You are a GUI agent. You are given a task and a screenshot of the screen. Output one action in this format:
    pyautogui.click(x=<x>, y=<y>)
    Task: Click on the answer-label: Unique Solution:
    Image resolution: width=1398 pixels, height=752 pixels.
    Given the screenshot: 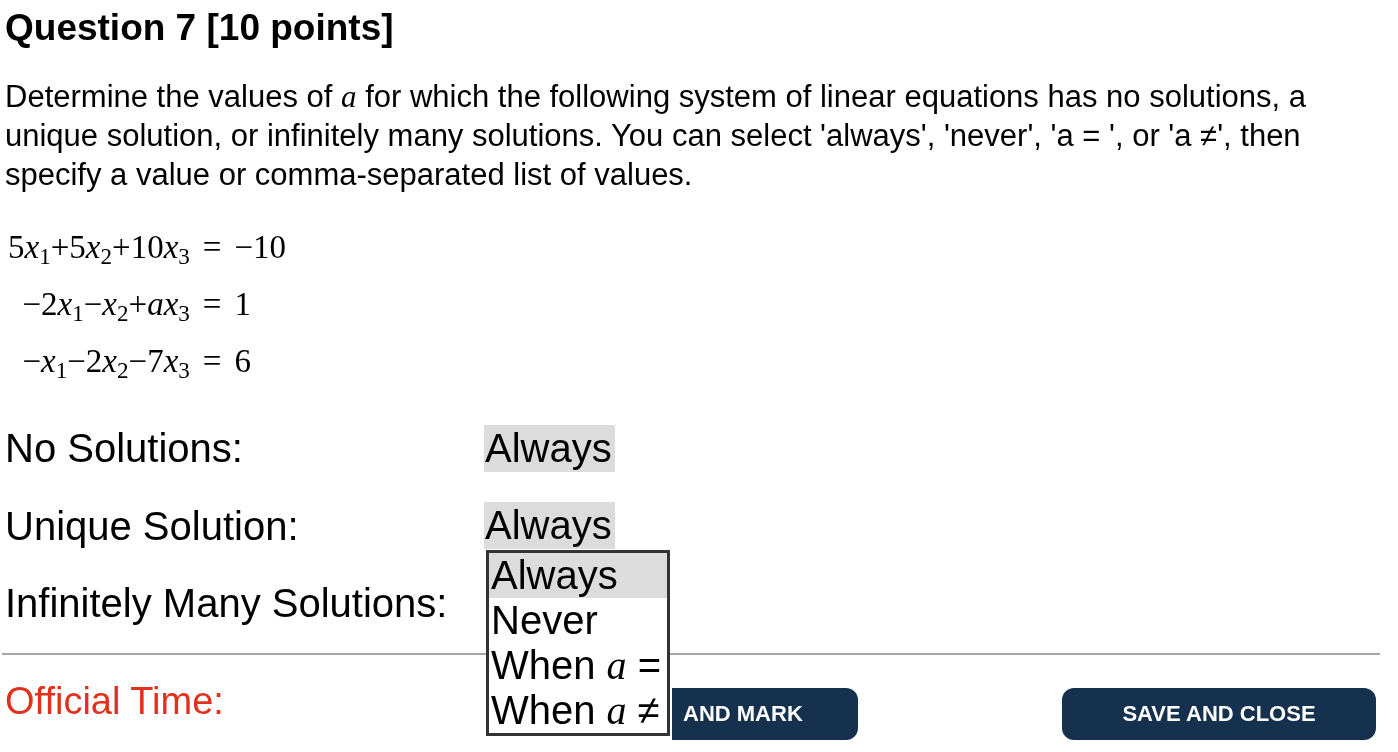 What is the action you would take?
    pyautogui.click(x=152, y=526)
    